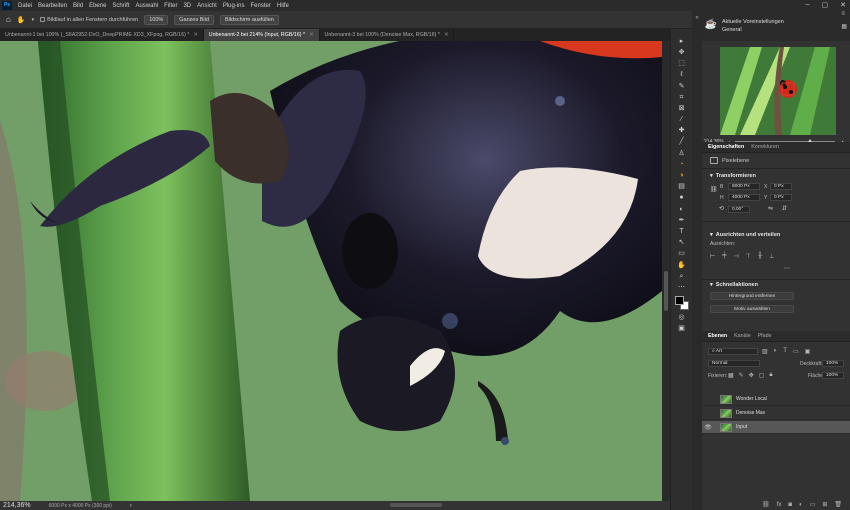 This screenshot has height=510, width=850. What do you see at coordinates (748, 256) in the screenshot?
I see `align-top-icon: ⊤` at bounding box center [748, 256].